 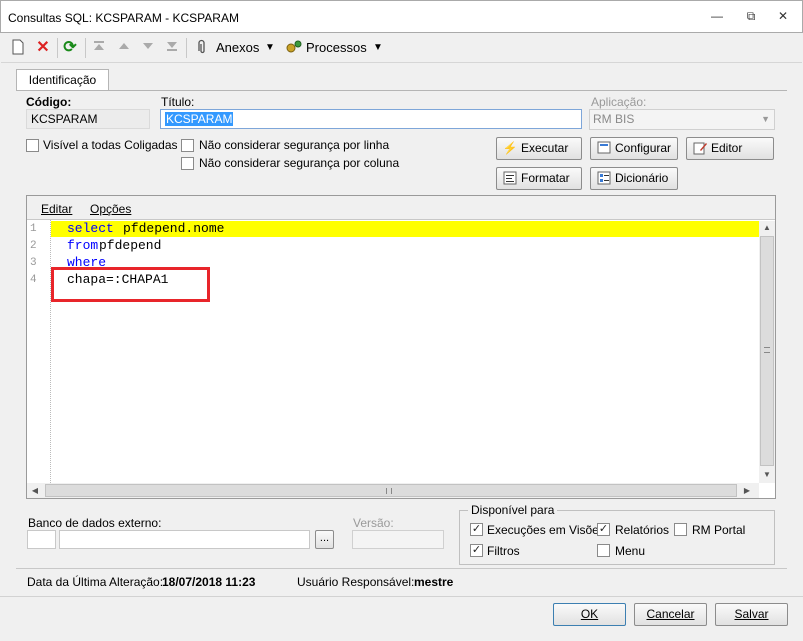 What do you see at coordinates (767, 475) in the screenshot?
I see `scroll-down-icon: ▼` at bounding box center [767, 475].